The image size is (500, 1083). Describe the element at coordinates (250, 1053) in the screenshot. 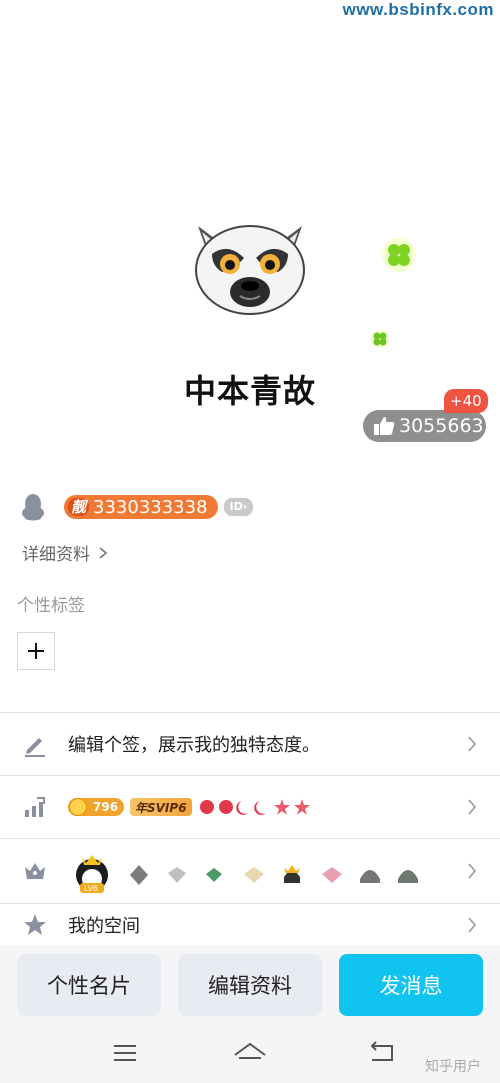

I see `home-icon` at that location.